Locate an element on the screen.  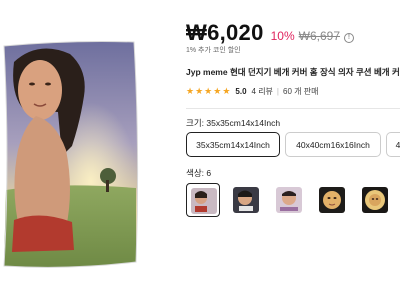
size-label: 크기: 35x35cm14x14Inch is located at coordinates (233, 123).